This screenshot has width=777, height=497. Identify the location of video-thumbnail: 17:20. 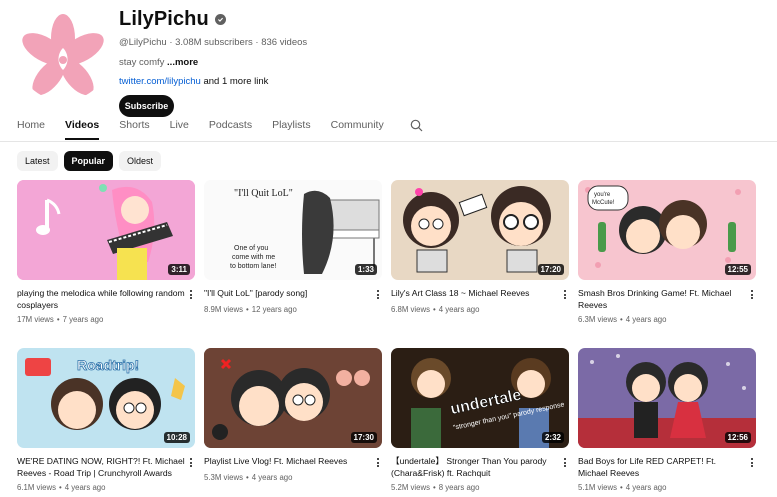
(480, 230).